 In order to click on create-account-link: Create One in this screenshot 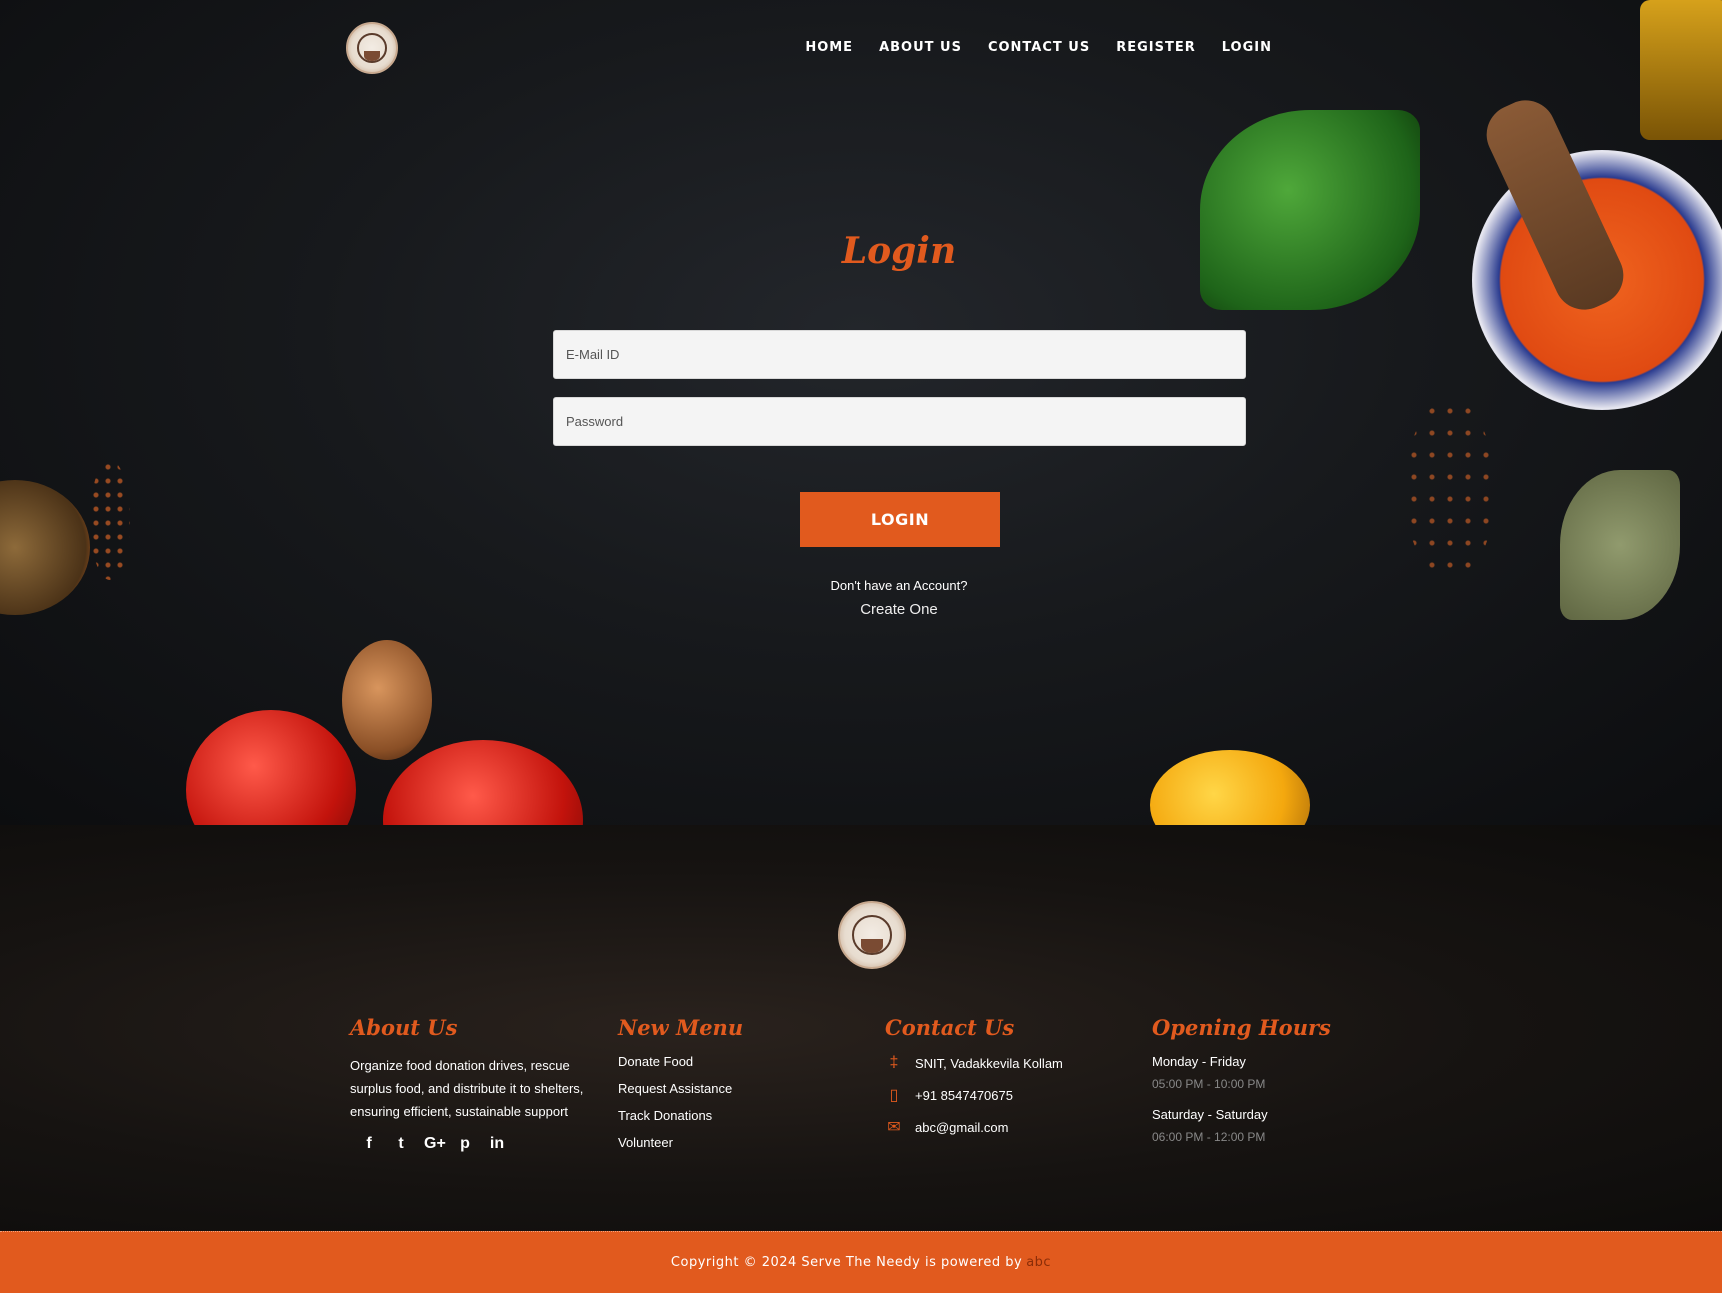, I will do `click(861, 609)`.